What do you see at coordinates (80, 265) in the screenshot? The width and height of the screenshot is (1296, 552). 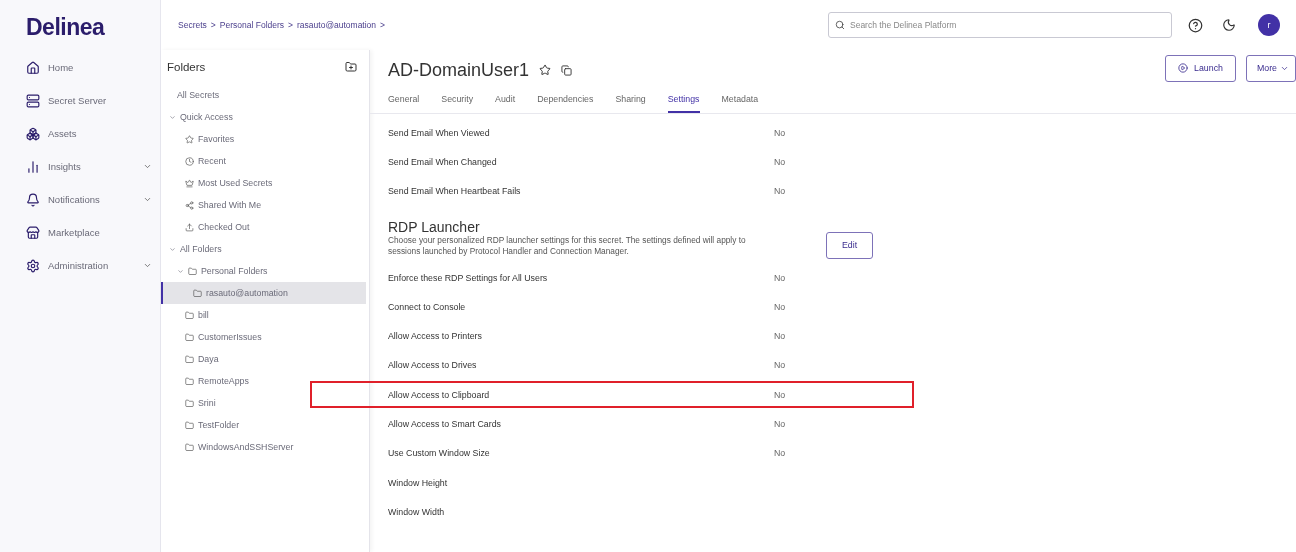 I see `nav-item: Administration` at bounding box center [80, 265].